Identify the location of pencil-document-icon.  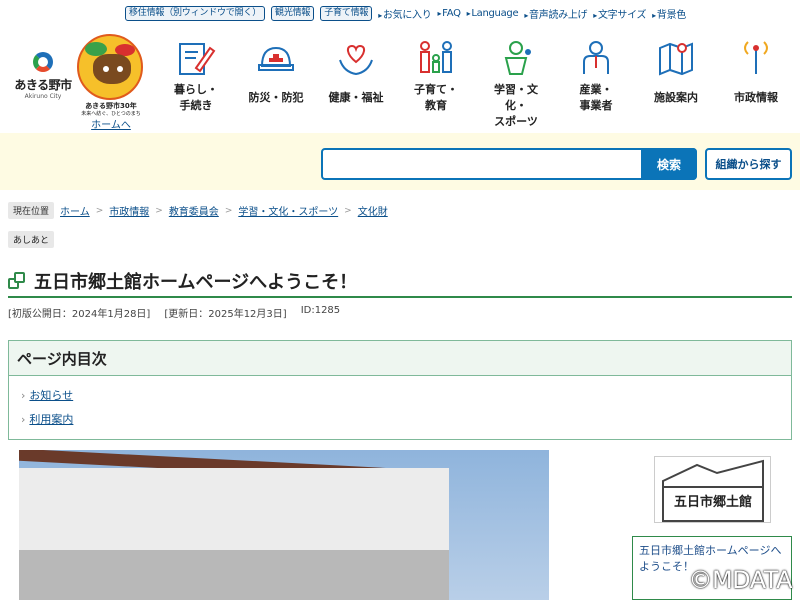
(196, 58).